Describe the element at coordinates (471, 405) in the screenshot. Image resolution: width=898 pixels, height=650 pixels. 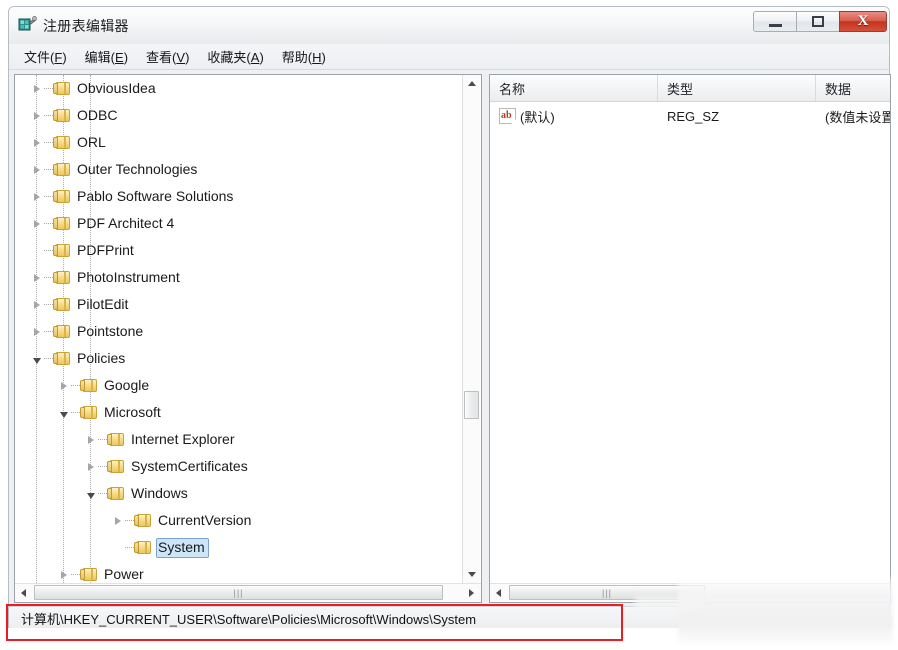
I see `tree-vertical-scroll-thumb` at that location.